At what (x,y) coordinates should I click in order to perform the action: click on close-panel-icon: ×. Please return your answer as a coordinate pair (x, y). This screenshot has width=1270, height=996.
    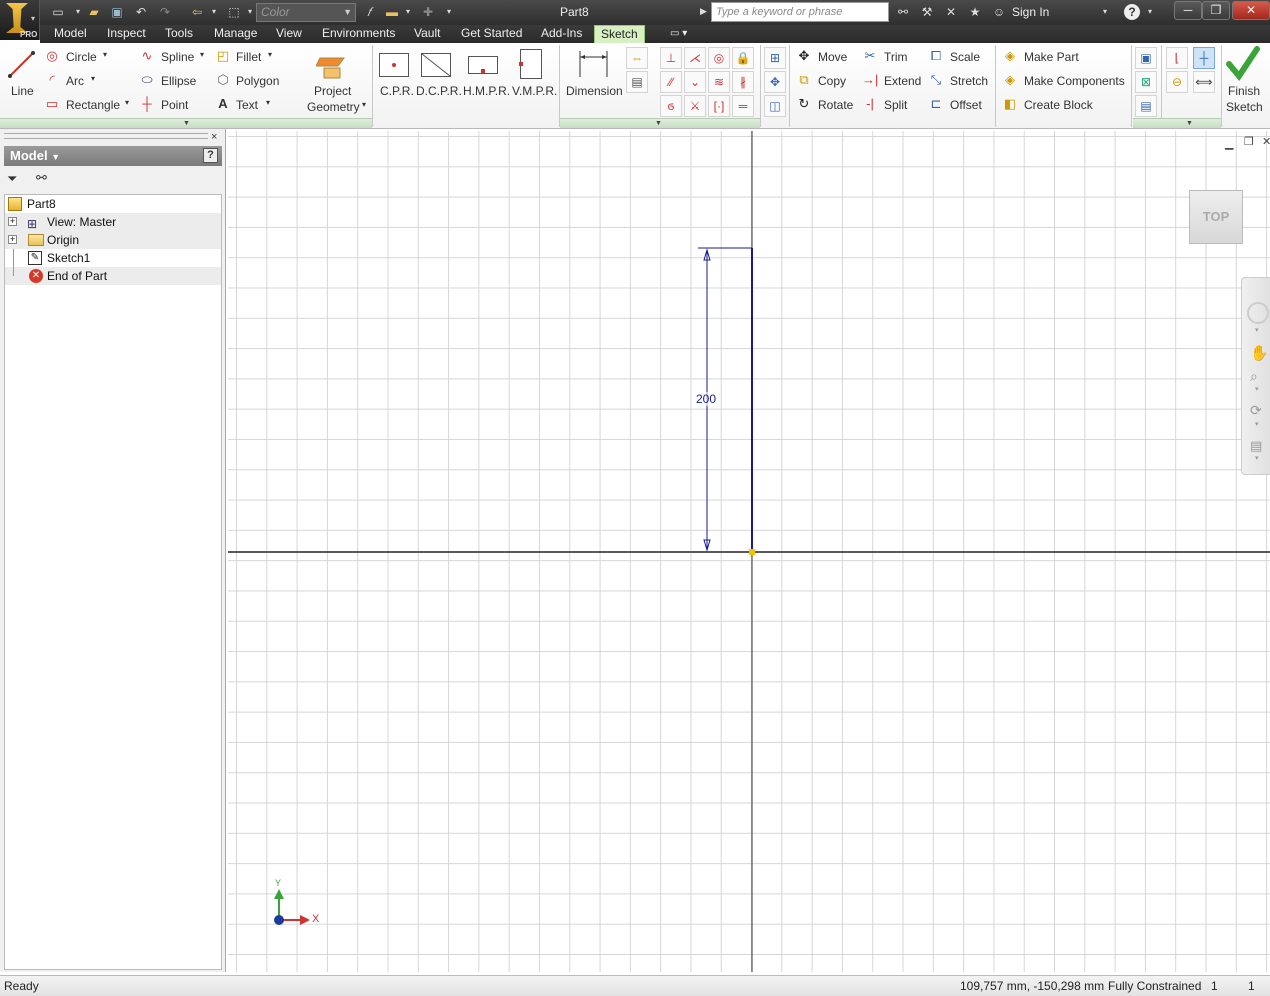
    Looking at the image, I should click on (214, 137).